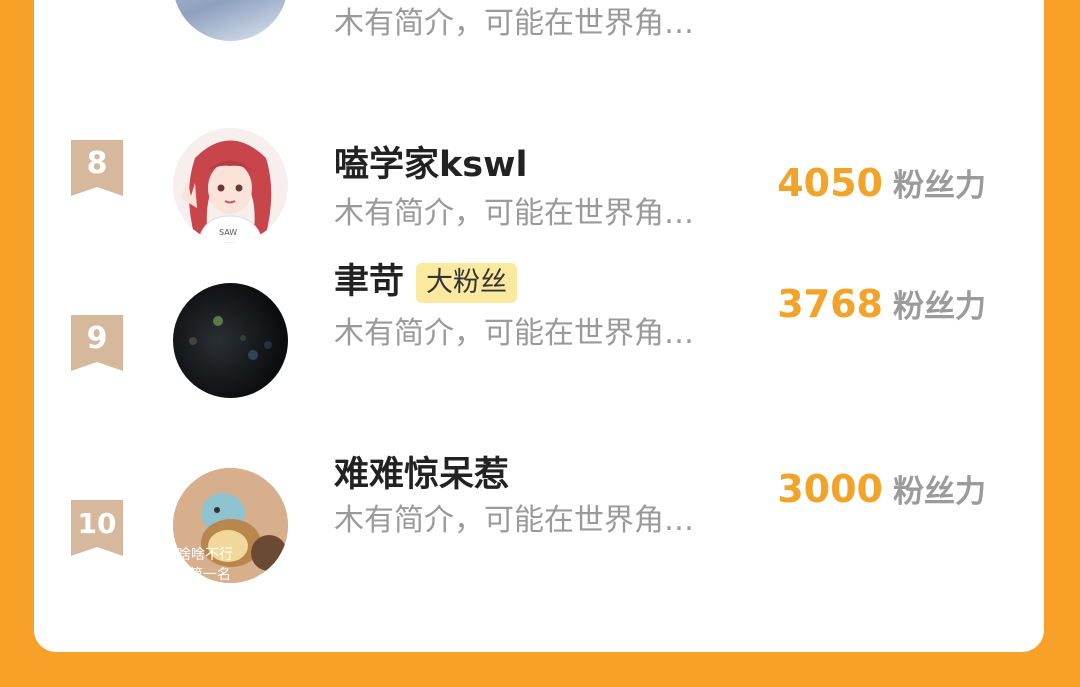  I want to click on rank-badge: 9, so click(97, 343).